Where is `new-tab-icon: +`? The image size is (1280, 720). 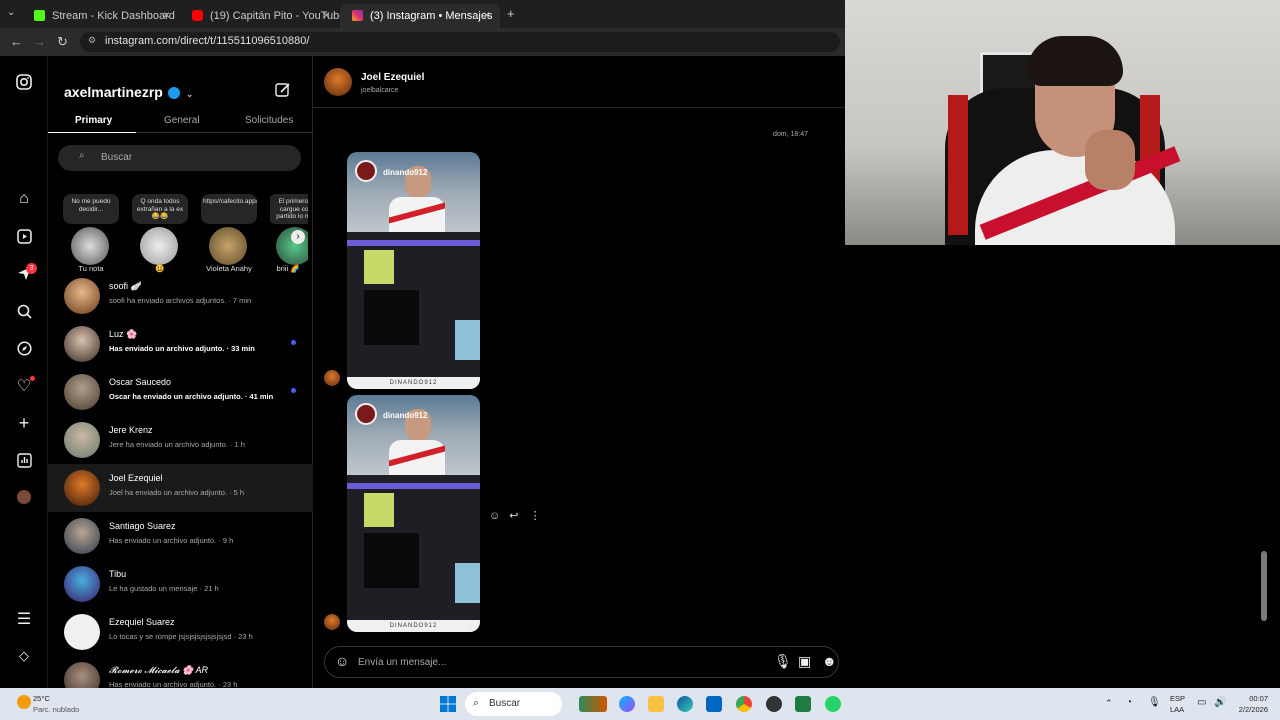 new-tab-icon: + is located at coordinates (511, 13).